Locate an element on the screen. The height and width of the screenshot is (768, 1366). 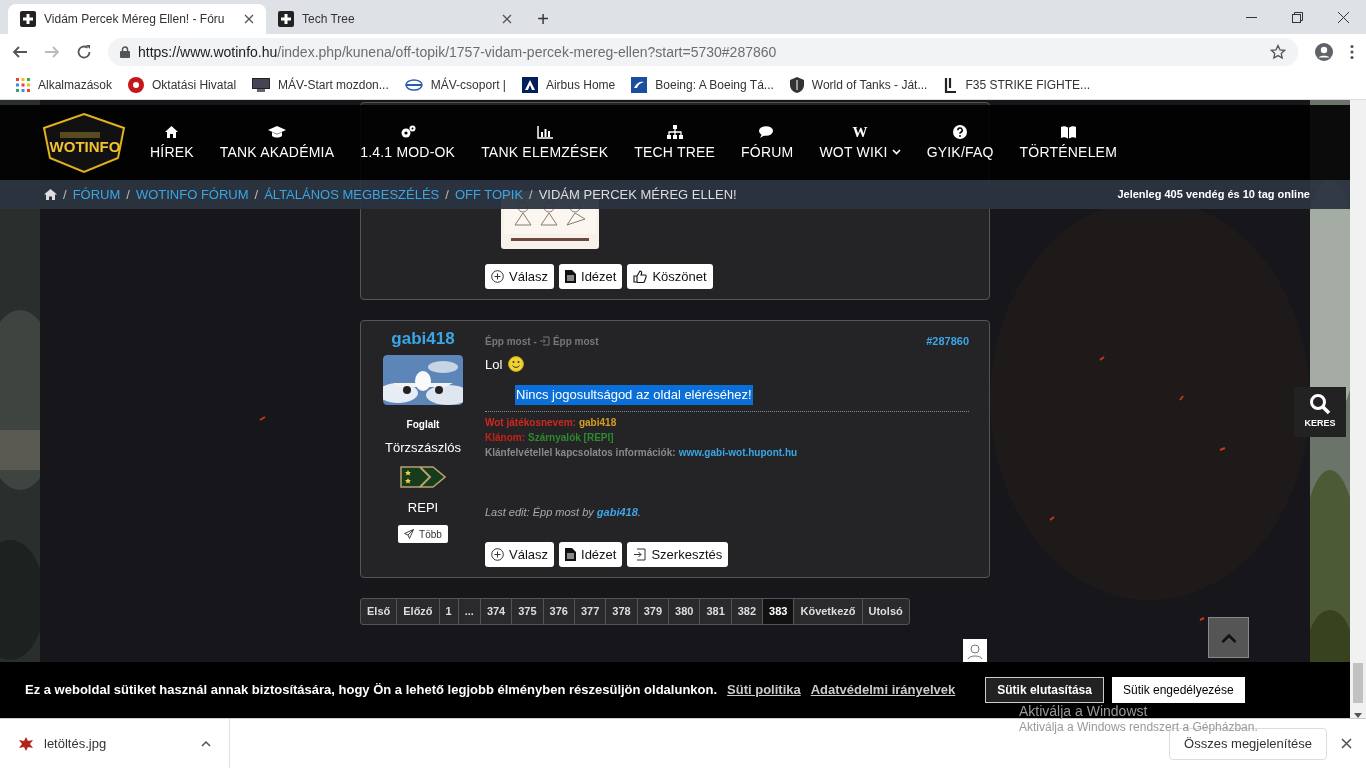
download-item: letöltés.jpg is located at coordinates (115, 743).